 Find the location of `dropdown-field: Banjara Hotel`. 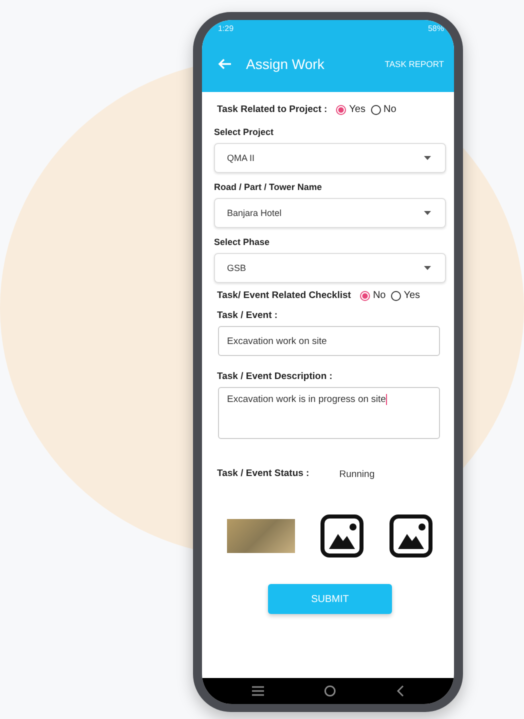

dropdown-field: Banjara Hotel is located at coordinates (330, 213).